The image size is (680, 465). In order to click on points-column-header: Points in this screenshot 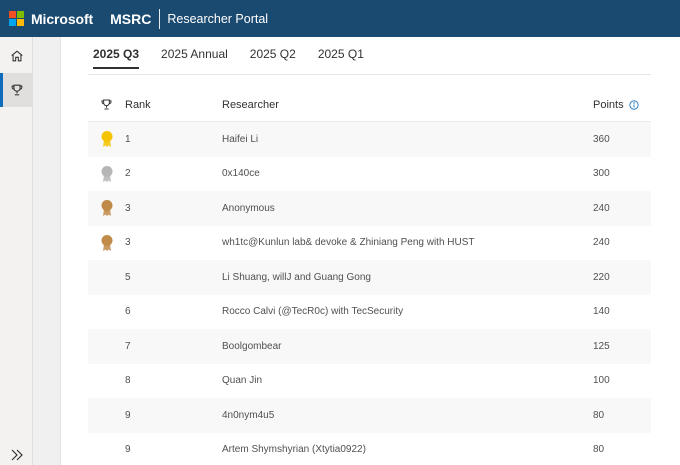, I will do `click(622, 105)`.